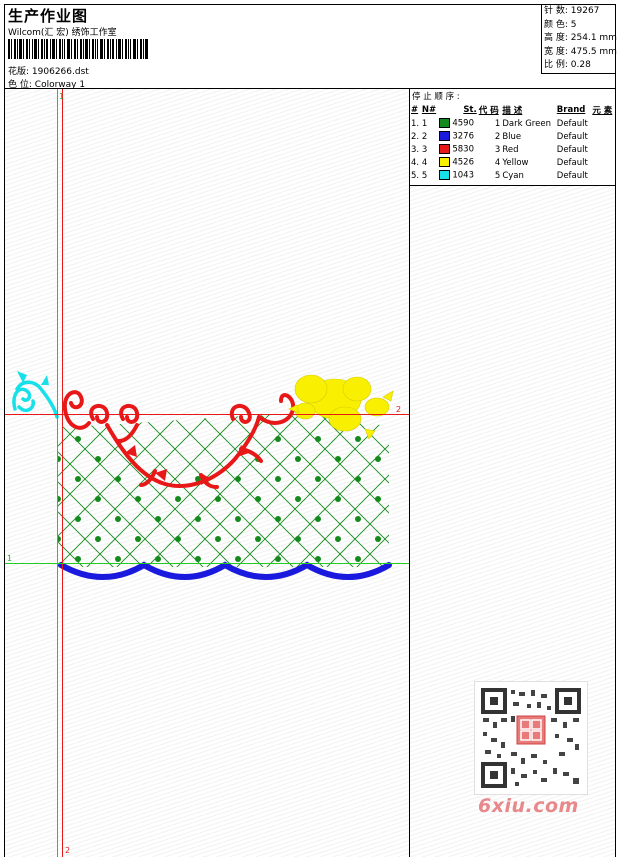 Image resolution: width=620 pixels, height=861 pixels. I want to click on cell-stitches: 3276, so click(457, 136).